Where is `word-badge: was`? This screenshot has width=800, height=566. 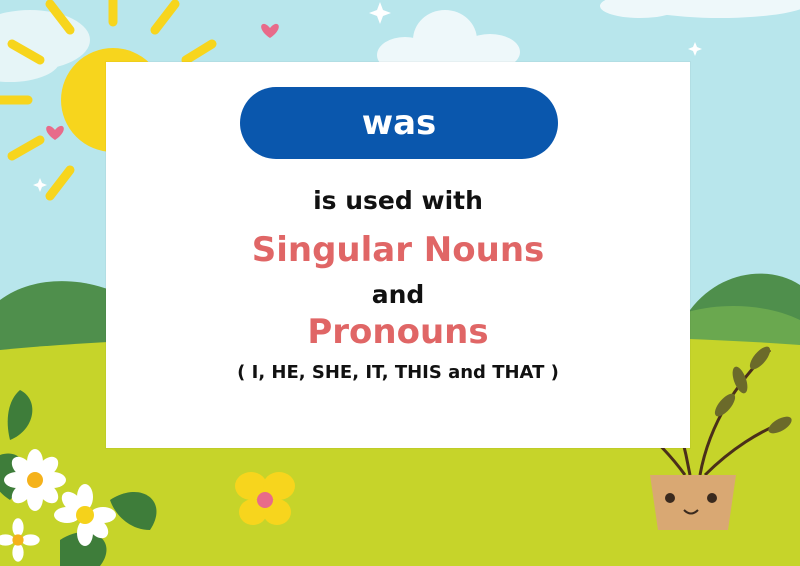 word-badge: was is located at coordinates (399, 123).